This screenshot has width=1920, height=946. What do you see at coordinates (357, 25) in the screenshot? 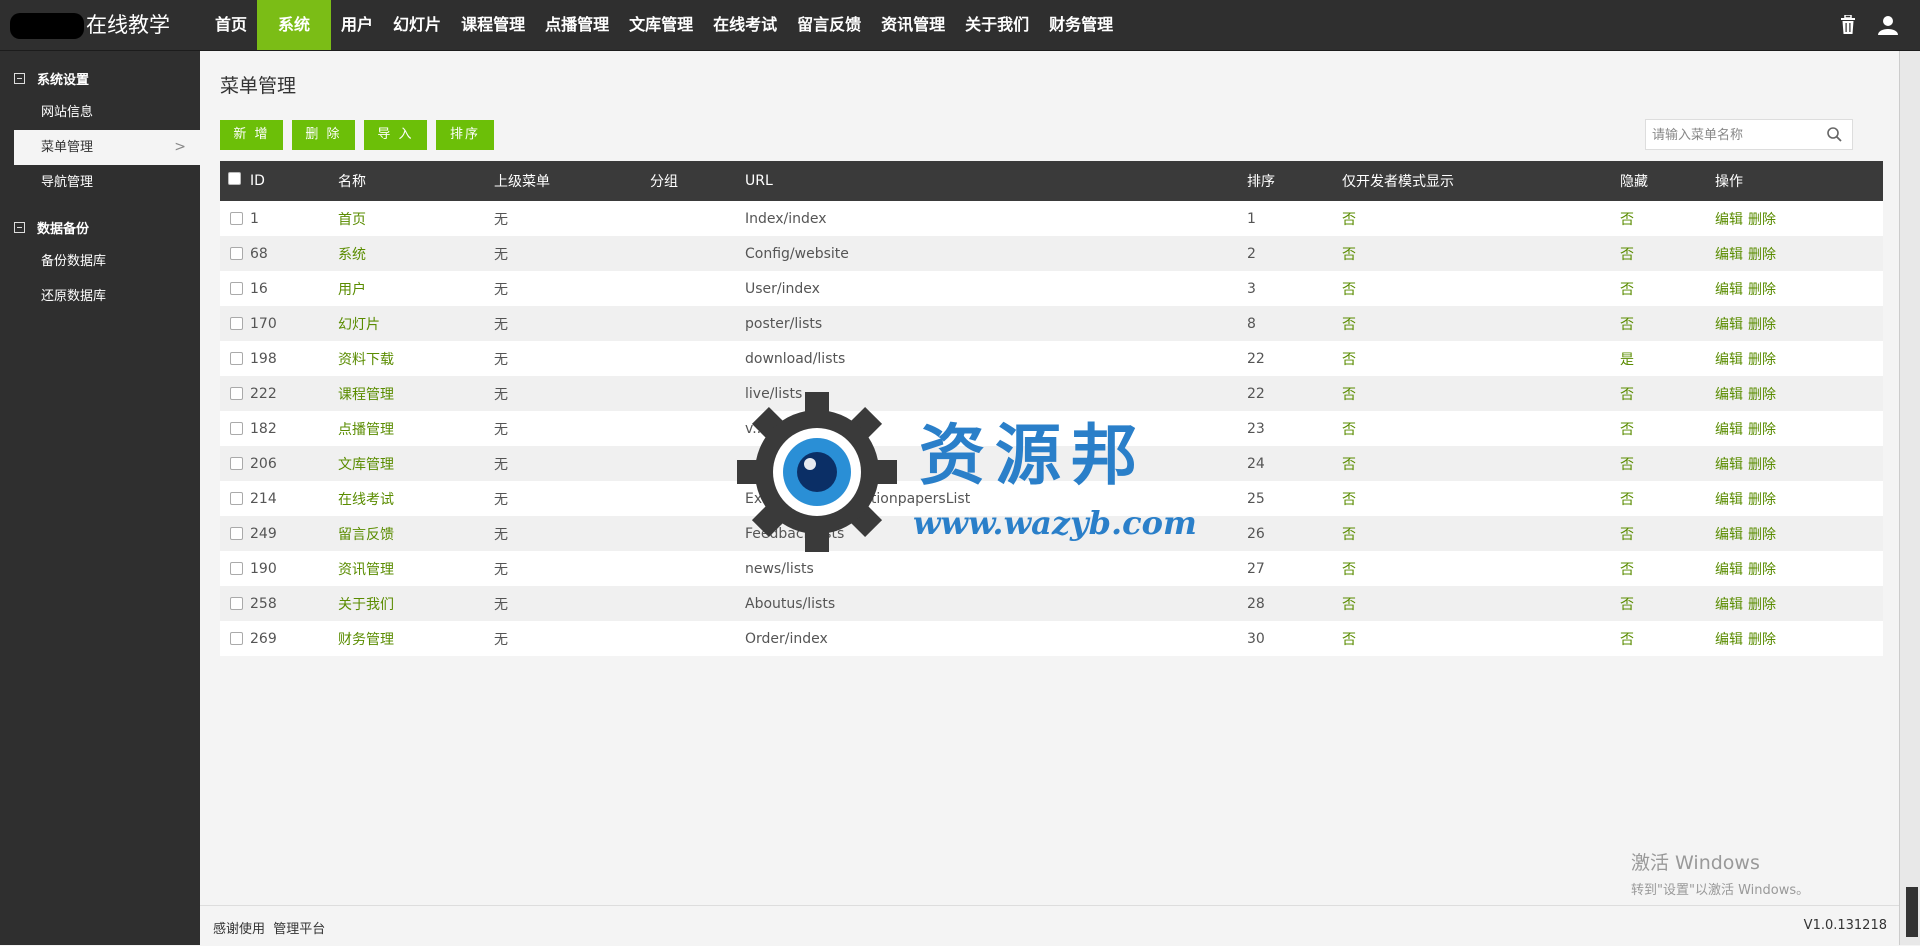
I see `nav-item-2: 用户` at bounding box center [357, 25].